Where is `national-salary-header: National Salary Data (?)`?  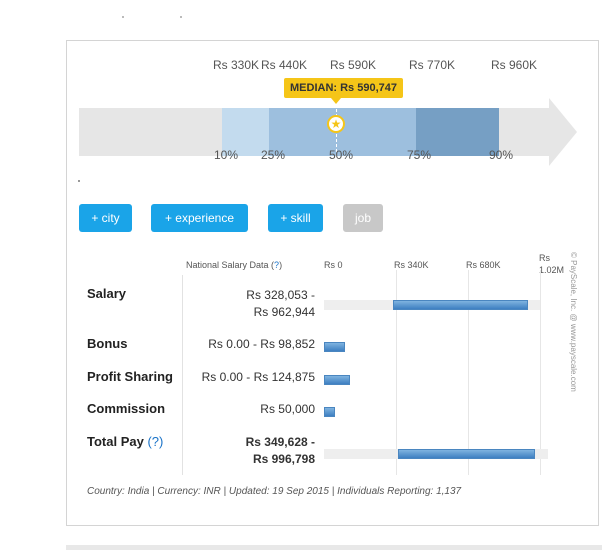 national-salary-header: National Salary Data (?) is located at coordinates (234, 265).